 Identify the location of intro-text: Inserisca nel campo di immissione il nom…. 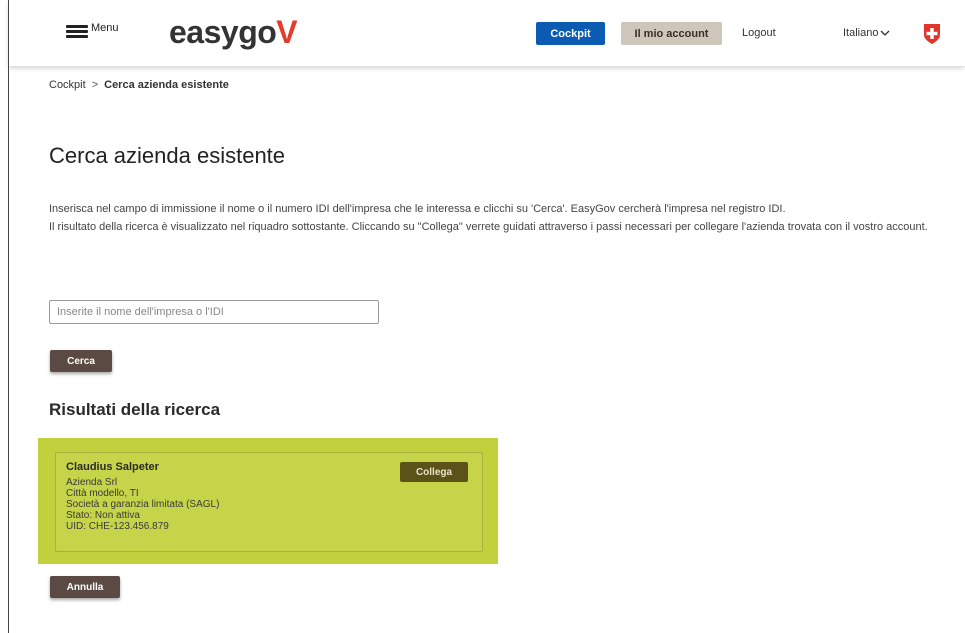
(489, 218).